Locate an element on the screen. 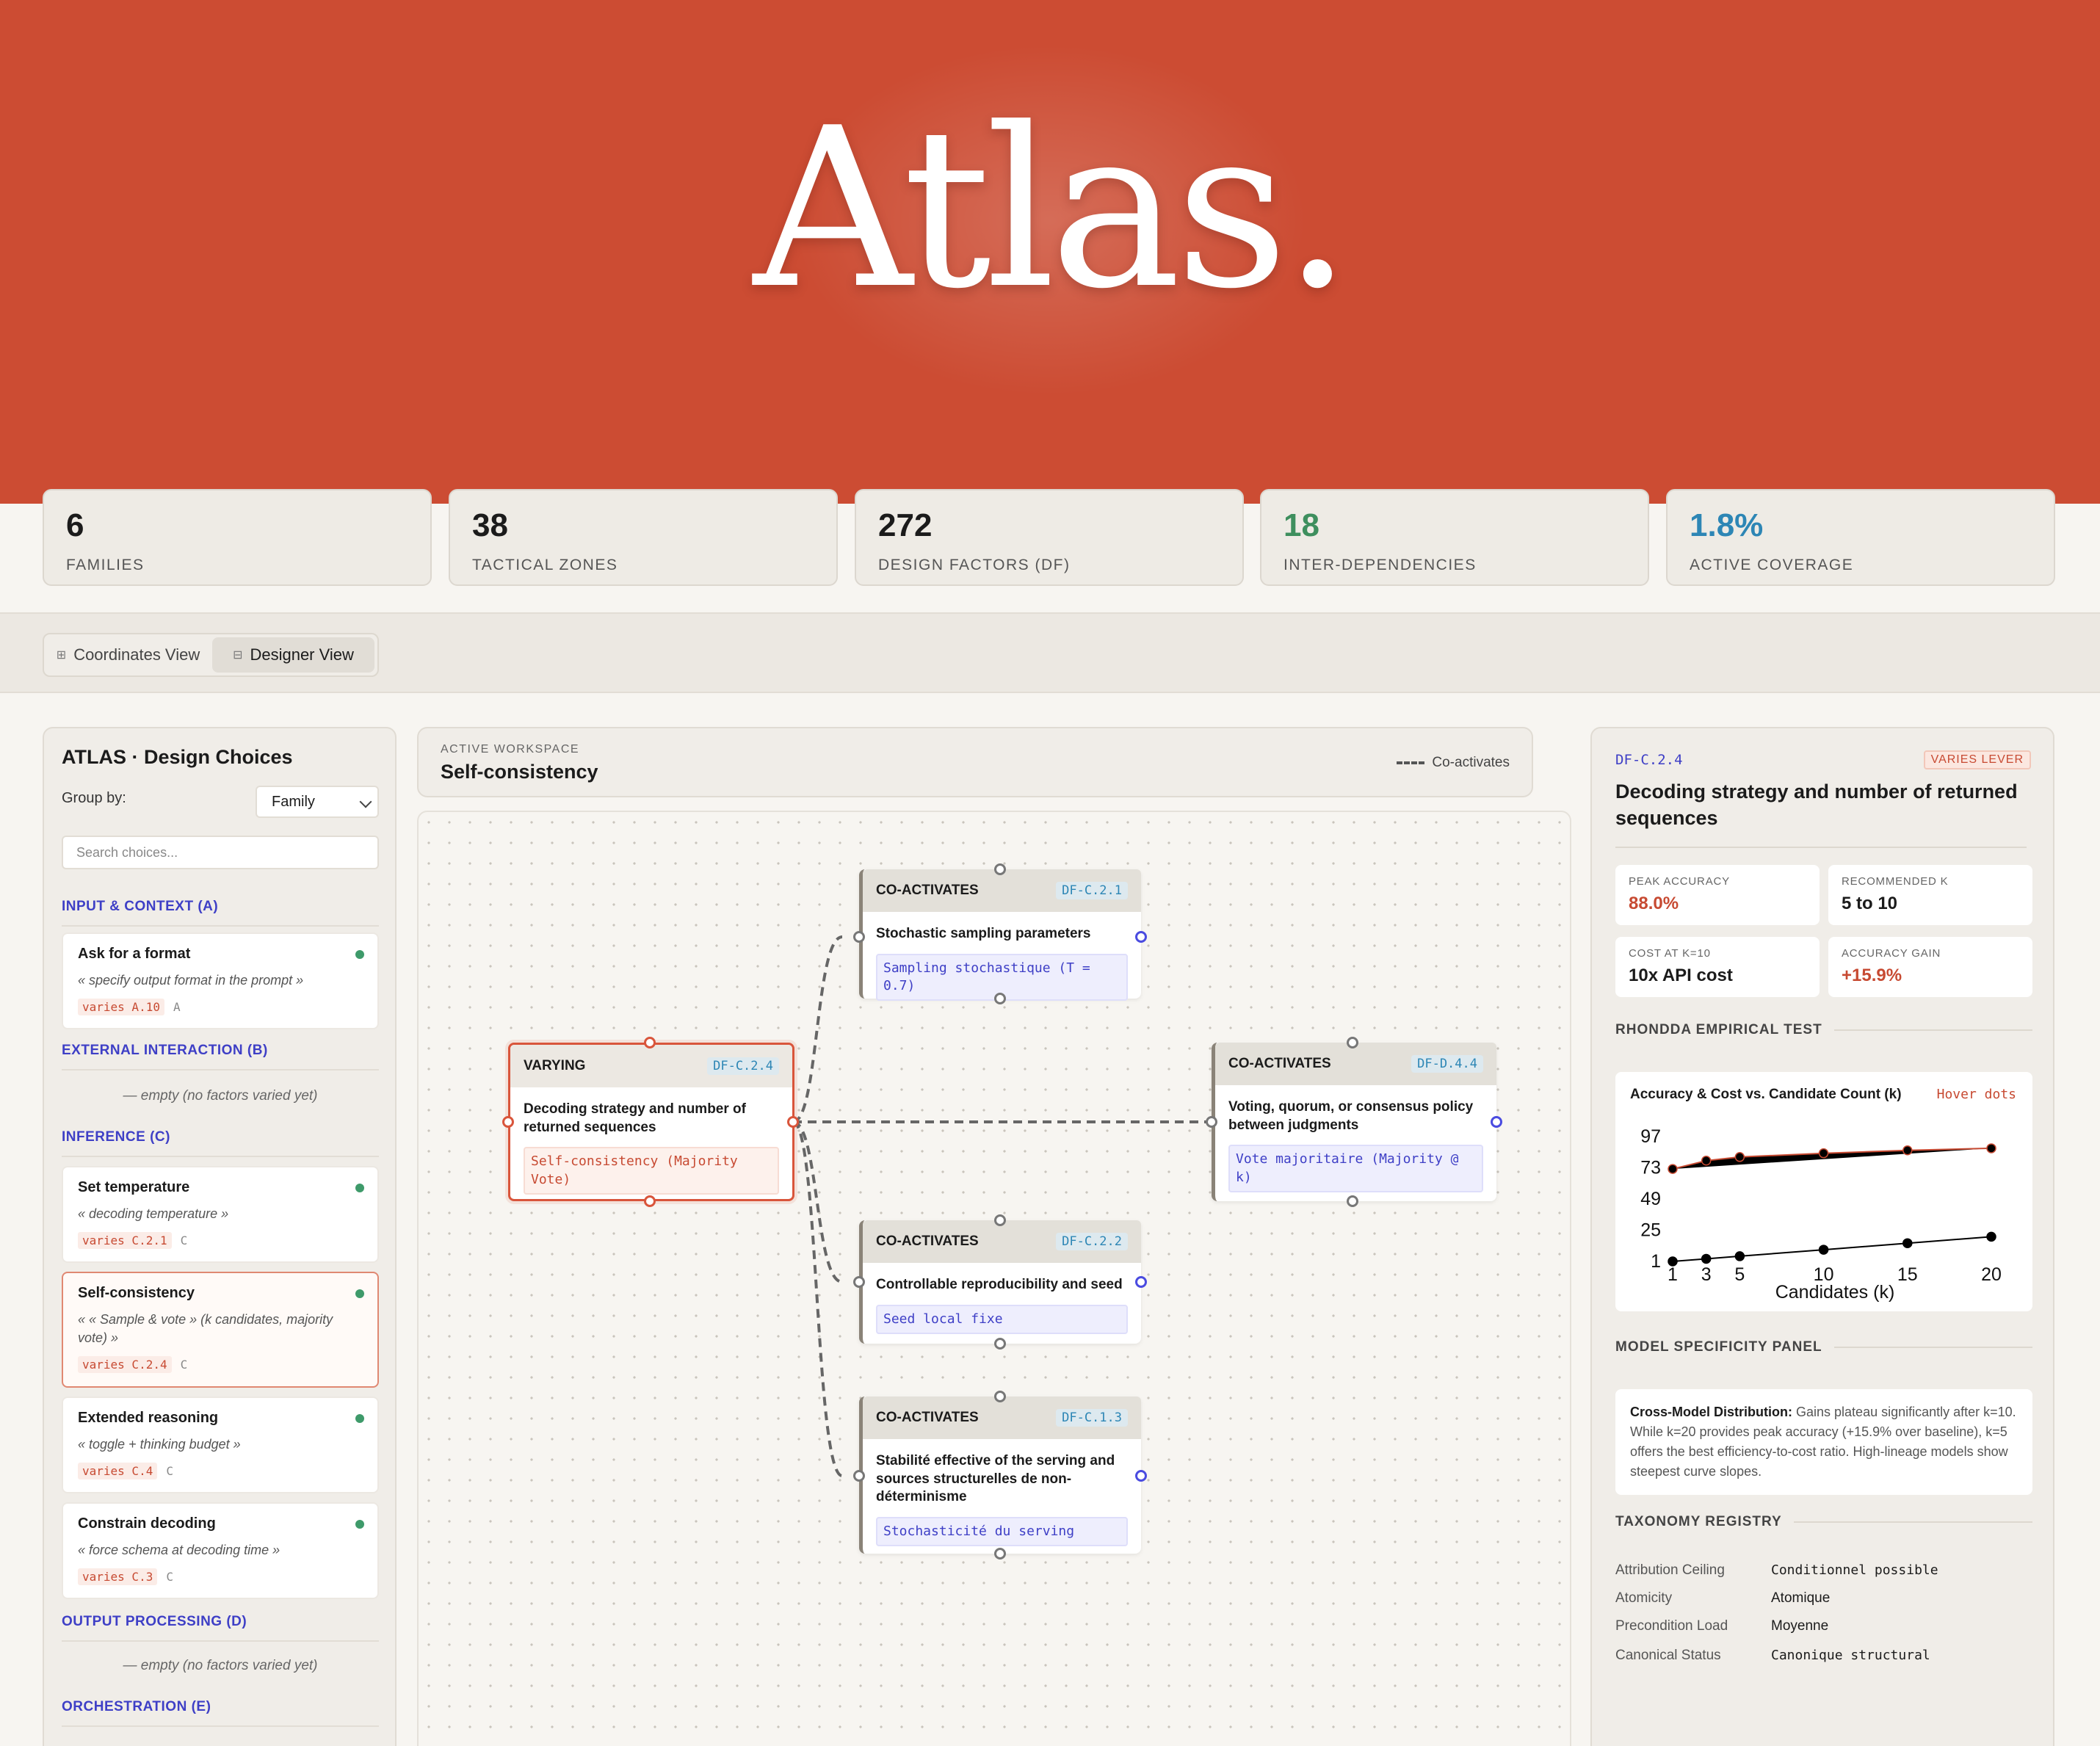 This screenshot has width=2100, height=1746. link-to-serving is located at coordinates (817, 1299).